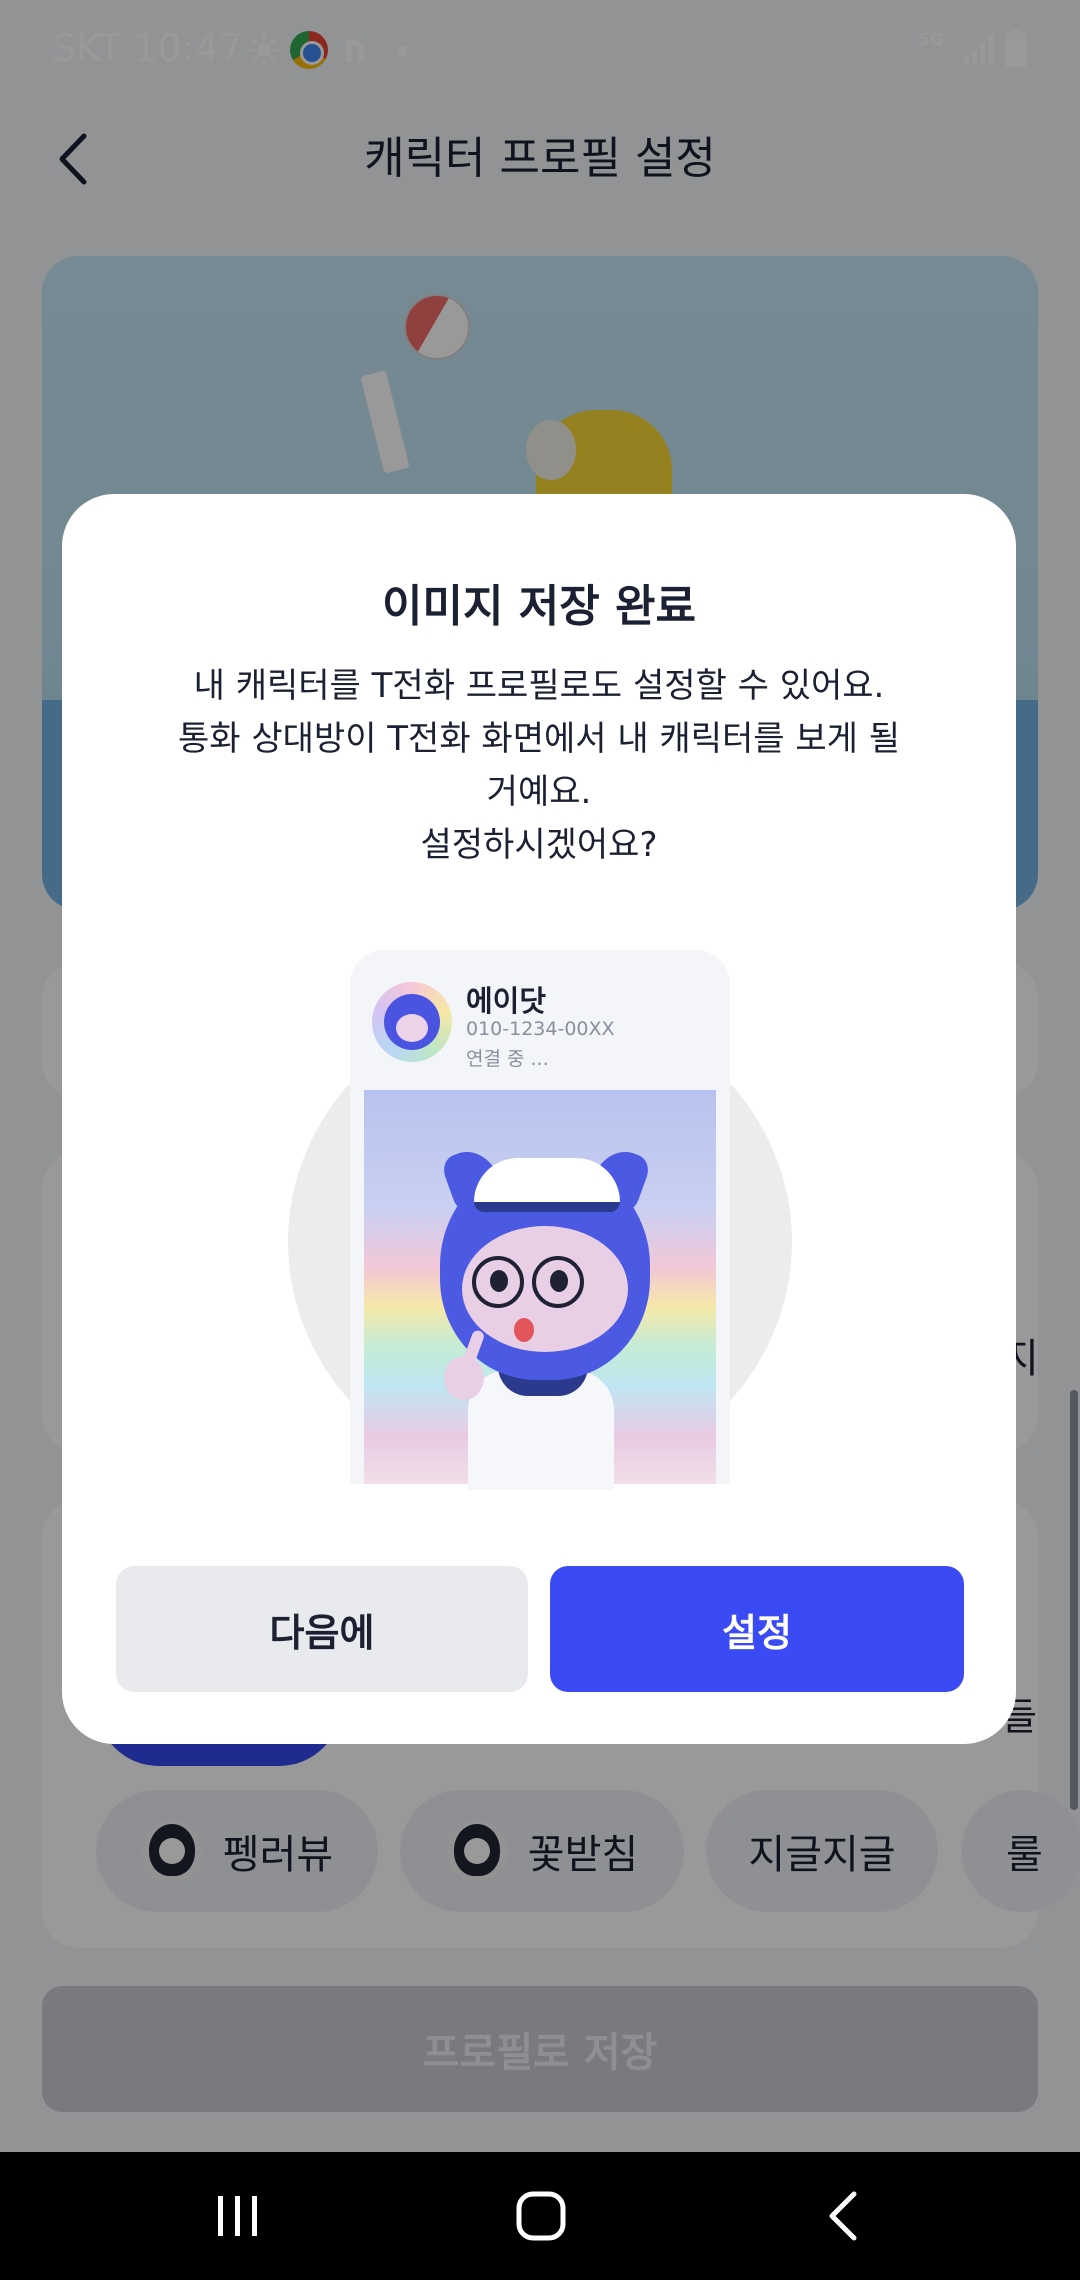  What do you see at coordinates (506, 1001) in the screenshot?
I see `caller-name: 에이닷` at bounding box center [506, 1001].